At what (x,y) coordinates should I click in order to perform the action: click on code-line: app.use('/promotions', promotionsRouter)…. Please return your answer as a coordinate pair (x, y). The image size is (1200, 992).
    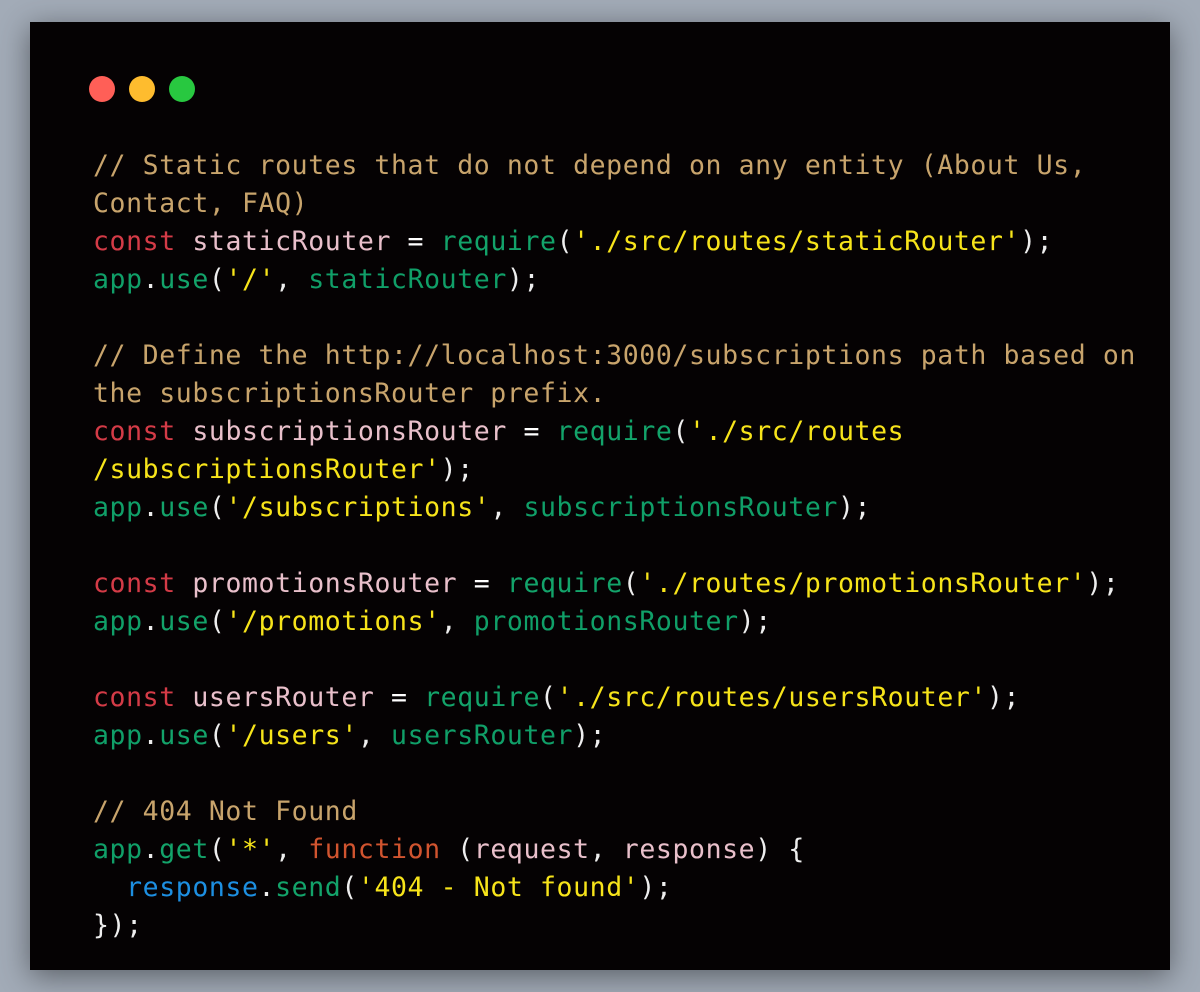
    Looking at the image, I should click on (614, 622).